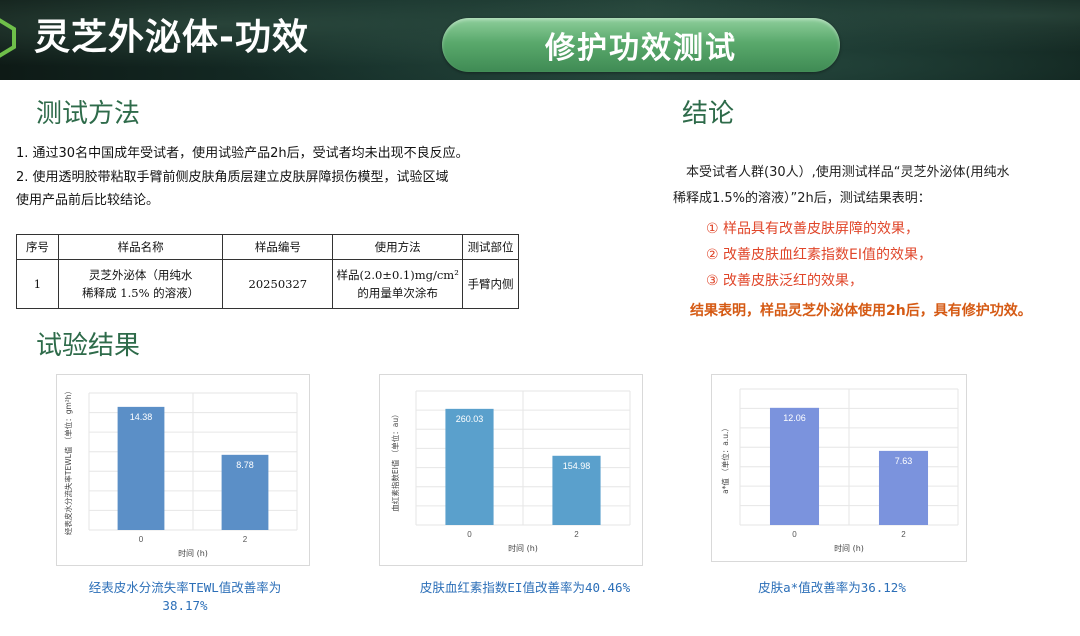 This screenshot has height=636, width=1080. Describe the element at coordinates (794, 418) in the screenshot. I see `data-label: 12.06` at that location.